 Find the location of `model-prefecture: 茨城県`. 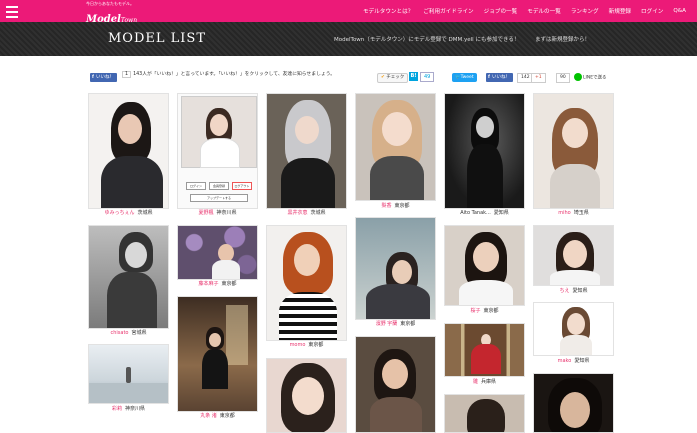

model-prefecture: 茨城県 is located at coordinates (145, 213).